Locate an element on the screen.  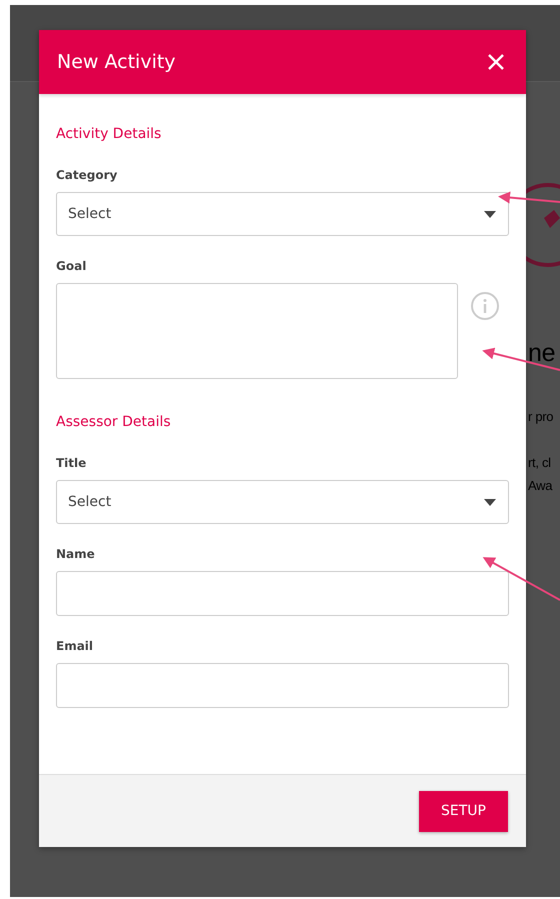
field-label: Name is located at coordinates (76, 554).